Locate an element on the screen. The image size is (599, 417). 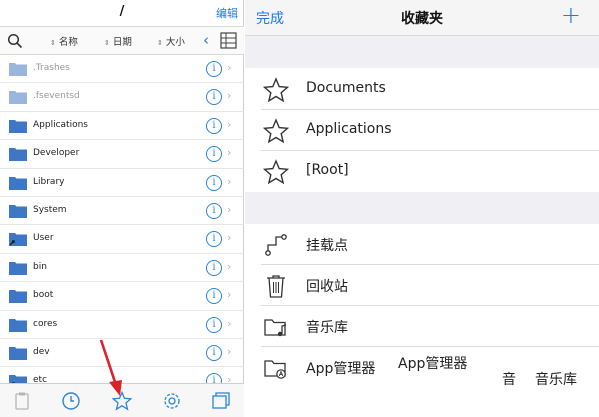
file-name: .Trashes is located at coordinates (51, 68).